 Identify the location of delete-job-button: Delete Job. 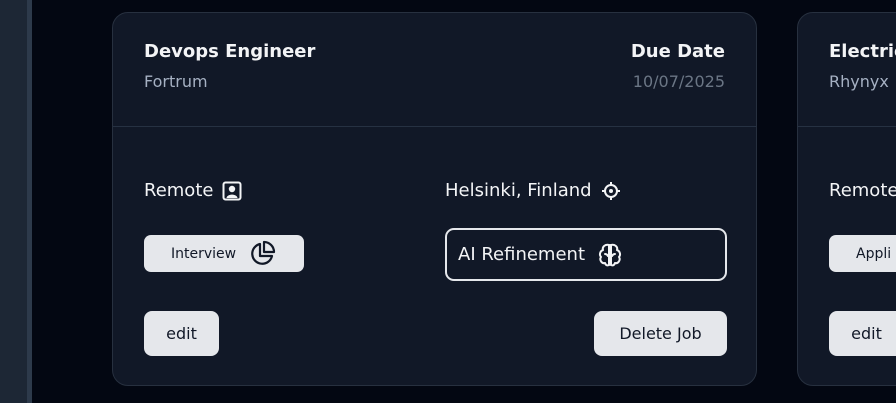
(660, 333).